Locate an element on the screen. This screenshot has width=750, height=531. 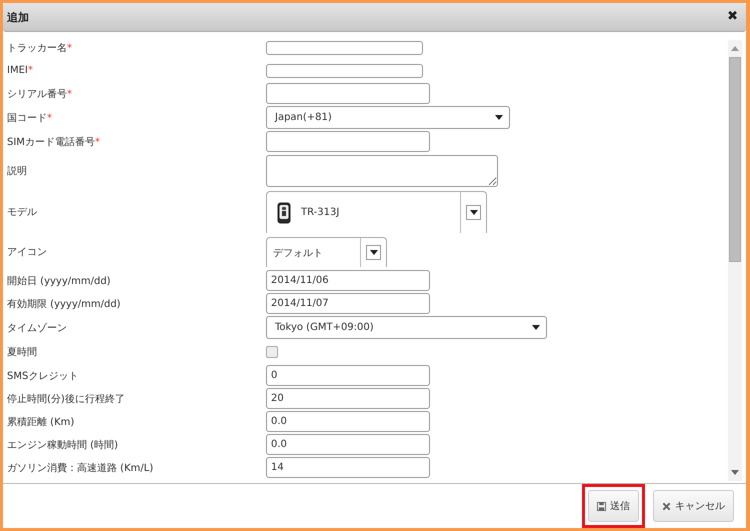
device-picture is located at coordinates (284, 213).